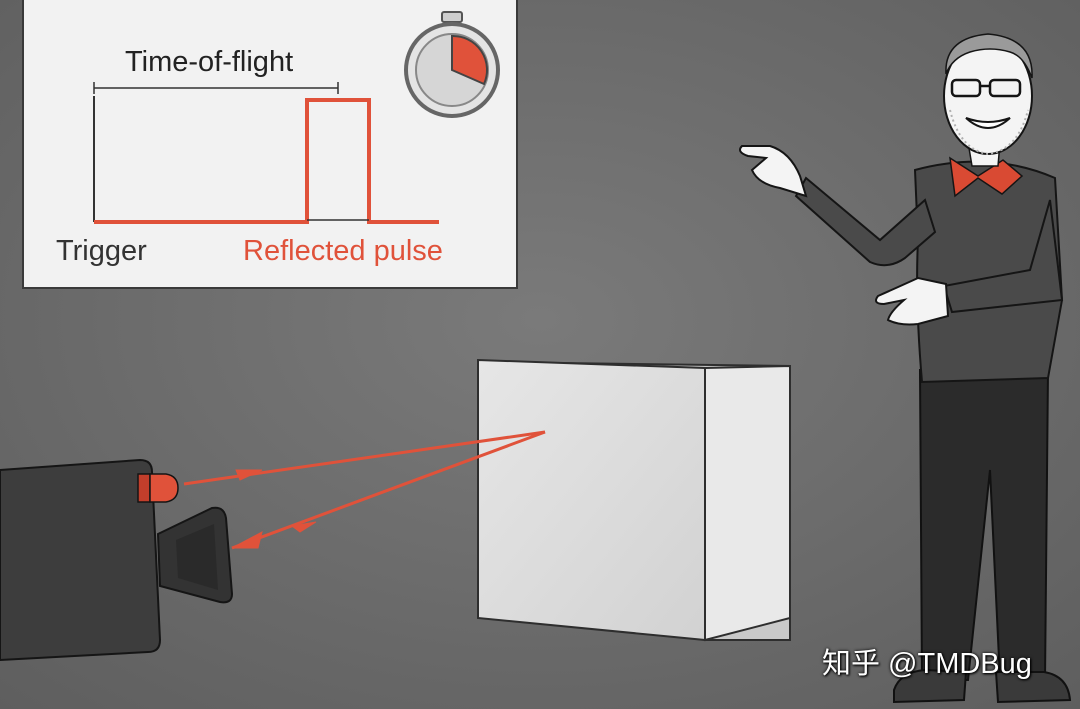 The image size is (1080, 709). Describe the element at coordinates (266, 161) in the screenshot. I see `pulse-waveform` at that location.